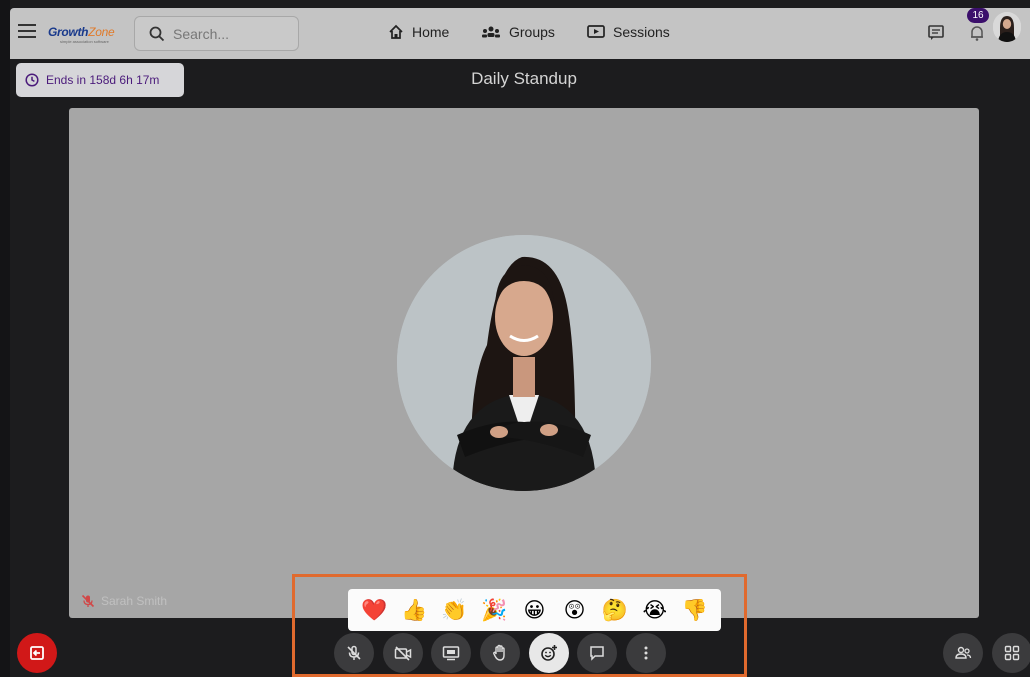 Image resolution: width=1030 pixels, height=677 pixels. I want to click on more-vertical-icon, so click(646, 653).